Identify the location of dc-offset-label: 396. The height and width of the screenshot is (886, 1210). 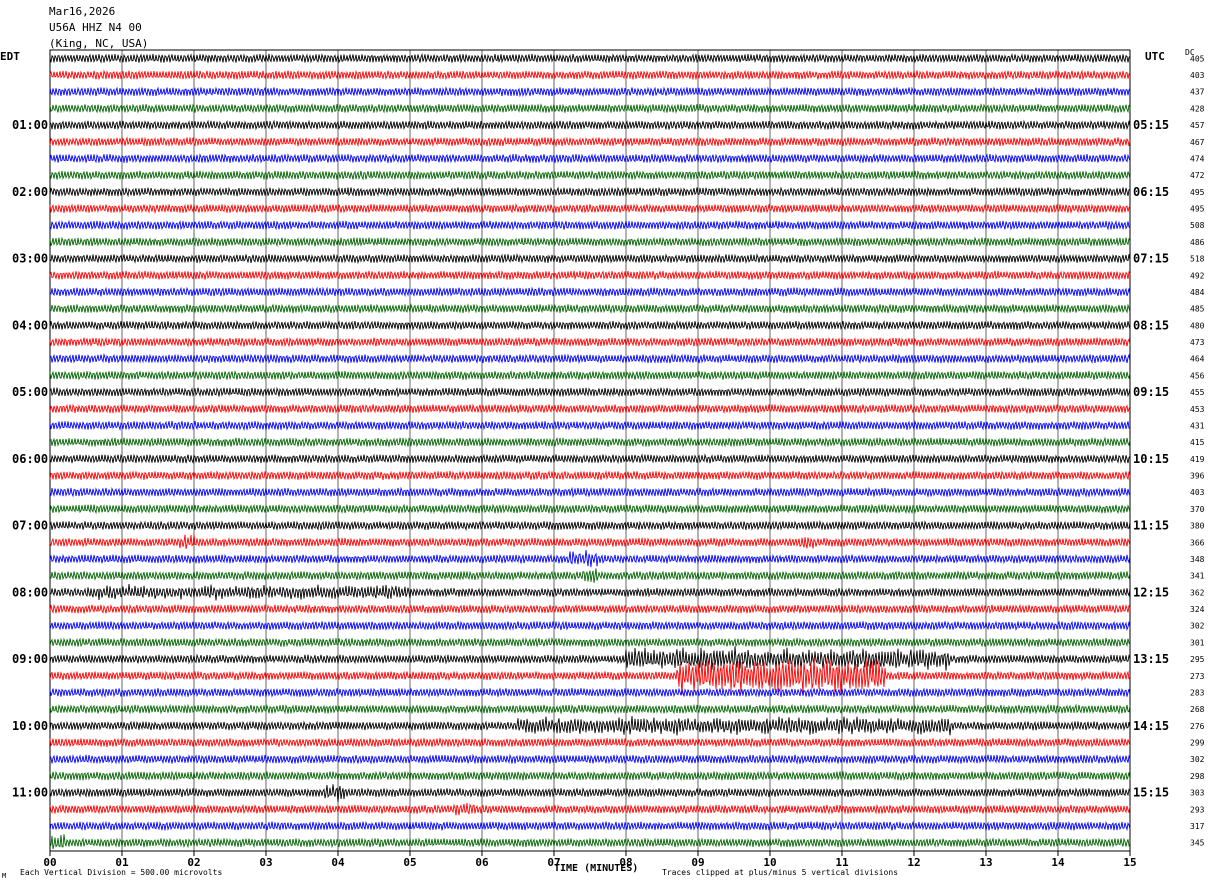
(1197, 476).